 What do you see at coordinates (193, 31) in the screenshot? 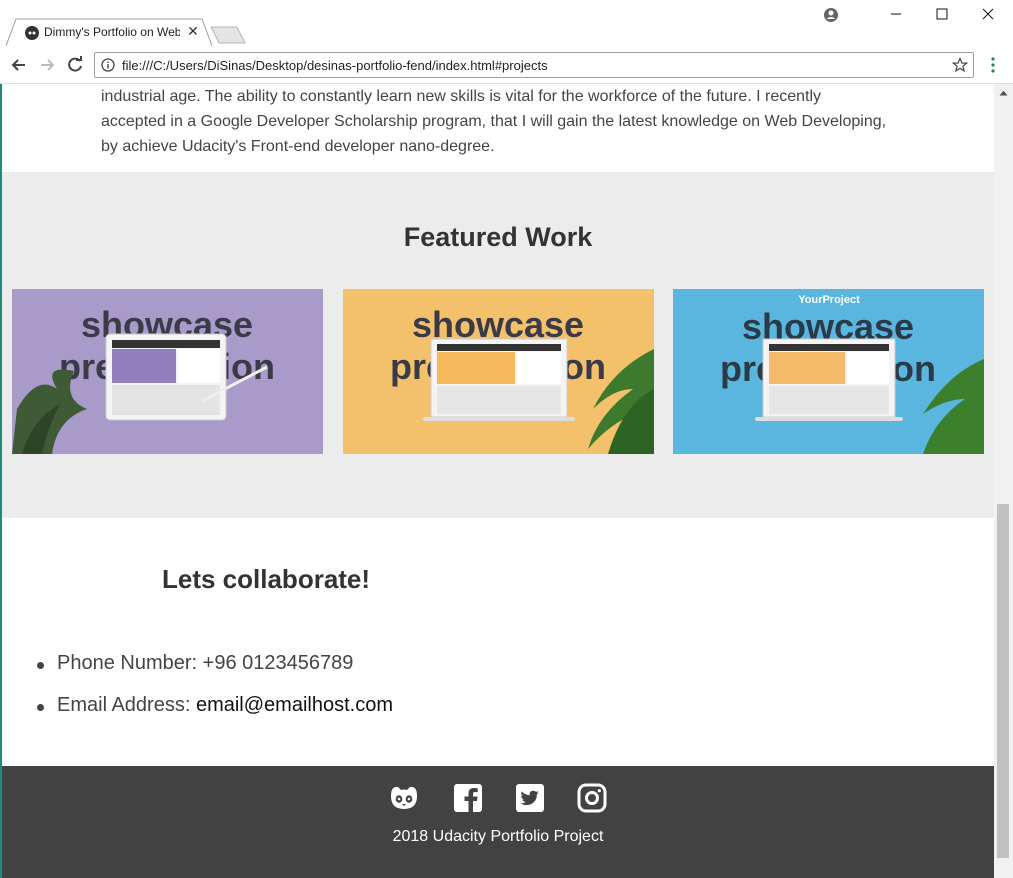
I see `close-icon: ✕` at bounding box center [193, 31].